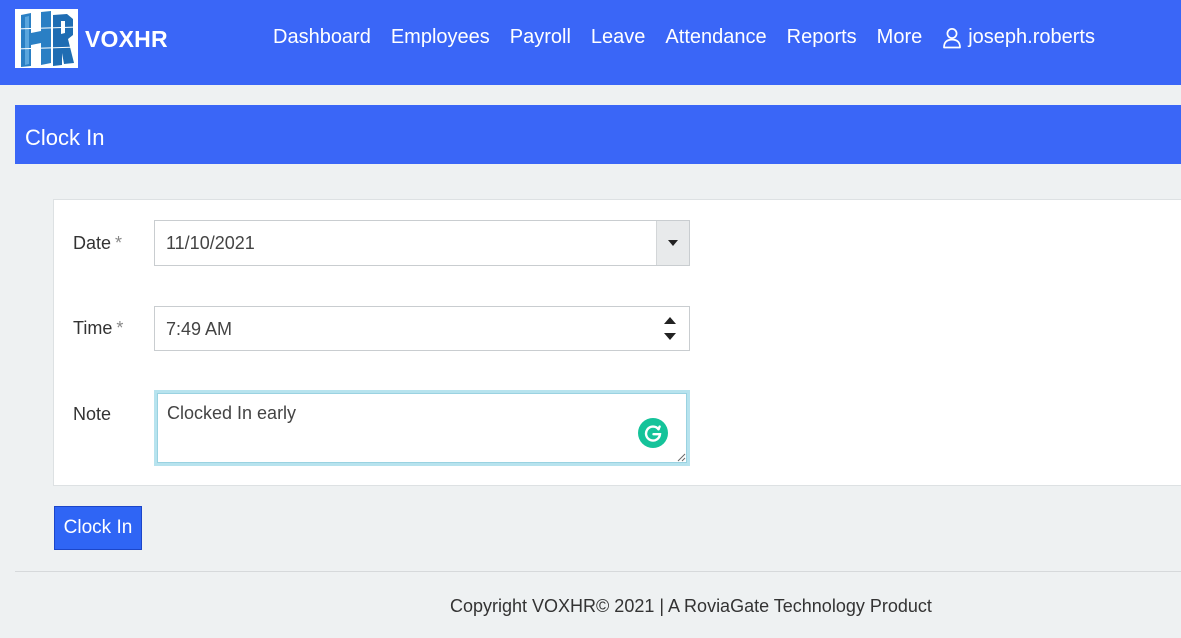 The width and height of the screenshot is (1181, 638). Describe the element at coordinates (598, 571) in the screenshot. I see `footer-divider` at that location.